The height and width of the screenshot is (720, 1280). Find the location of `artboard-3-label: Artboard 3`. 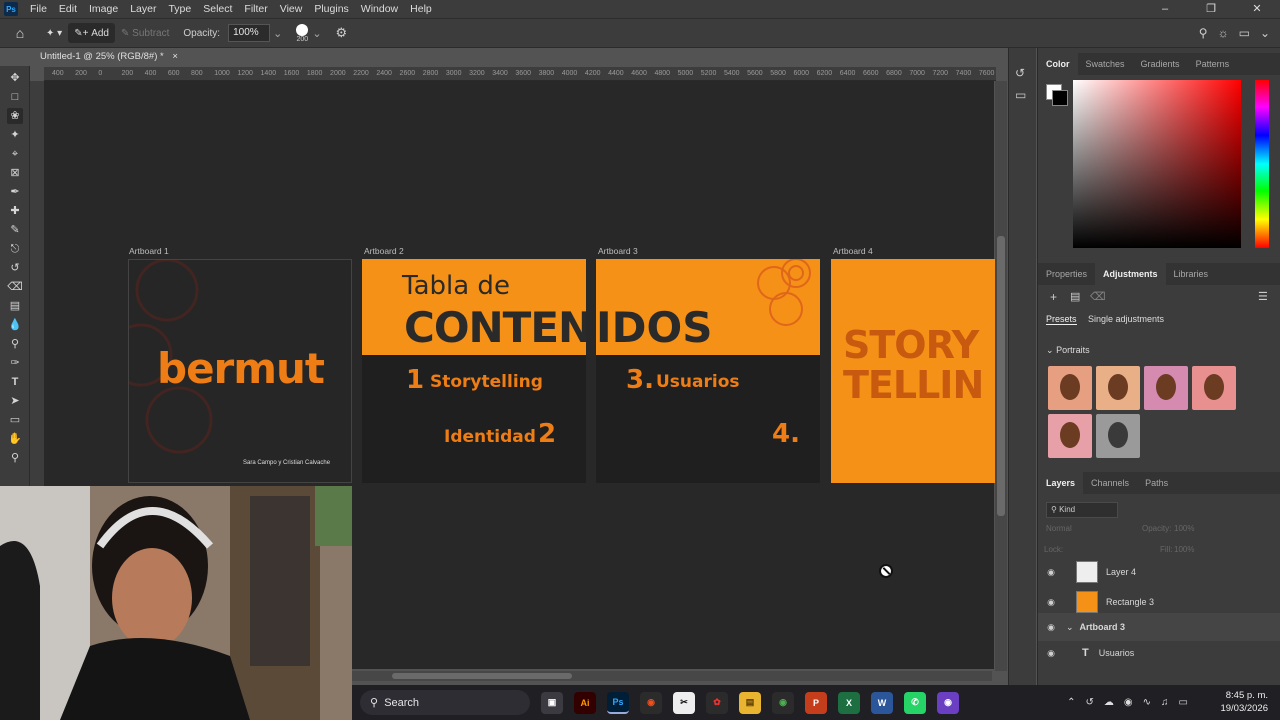

artboard-3-label: Artboard 3 is located at coordinates (618, 251).